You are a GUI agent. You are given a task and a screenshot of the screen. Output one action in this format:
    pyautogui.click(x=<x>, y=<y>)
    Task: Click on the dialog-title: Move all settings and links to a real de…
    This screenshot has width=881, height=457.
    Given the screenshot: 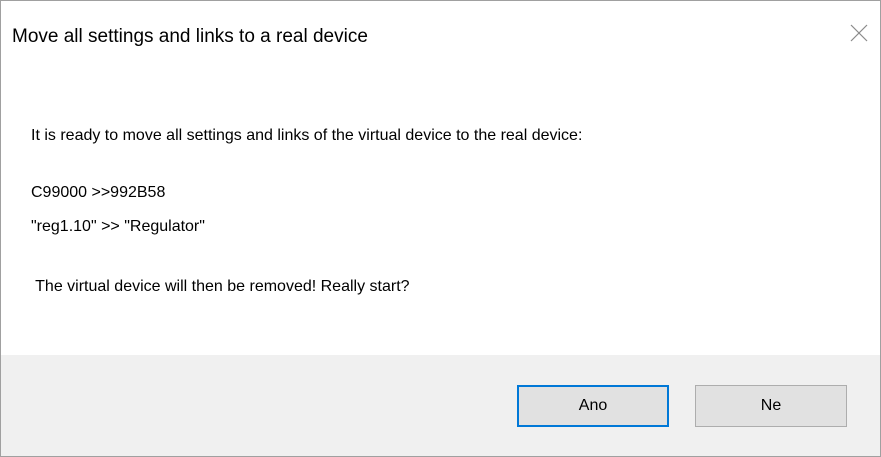 What is the action you would take?
    pyautogui.click(x=190, y=36)
    